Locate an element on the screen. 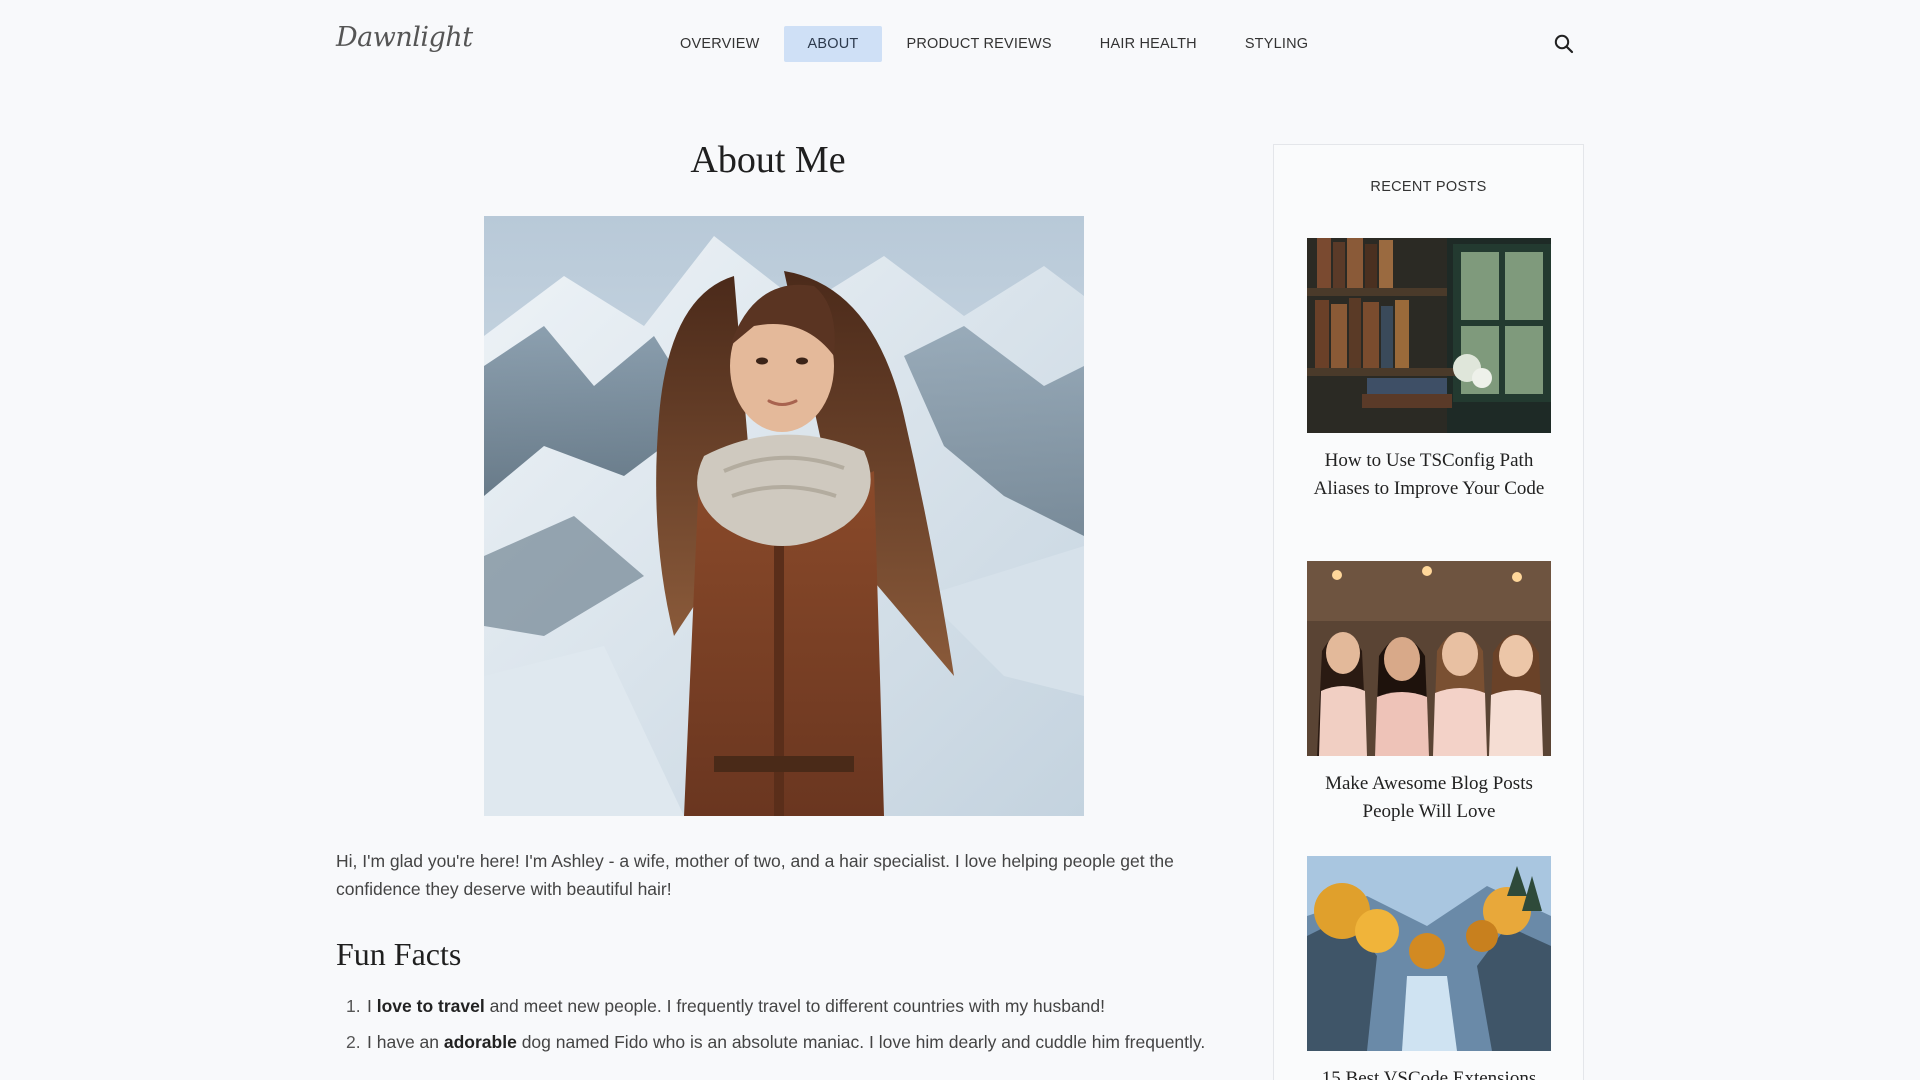 This screenshot has height=1080, width=1920. search-button is located at coordinates (1564, 44).